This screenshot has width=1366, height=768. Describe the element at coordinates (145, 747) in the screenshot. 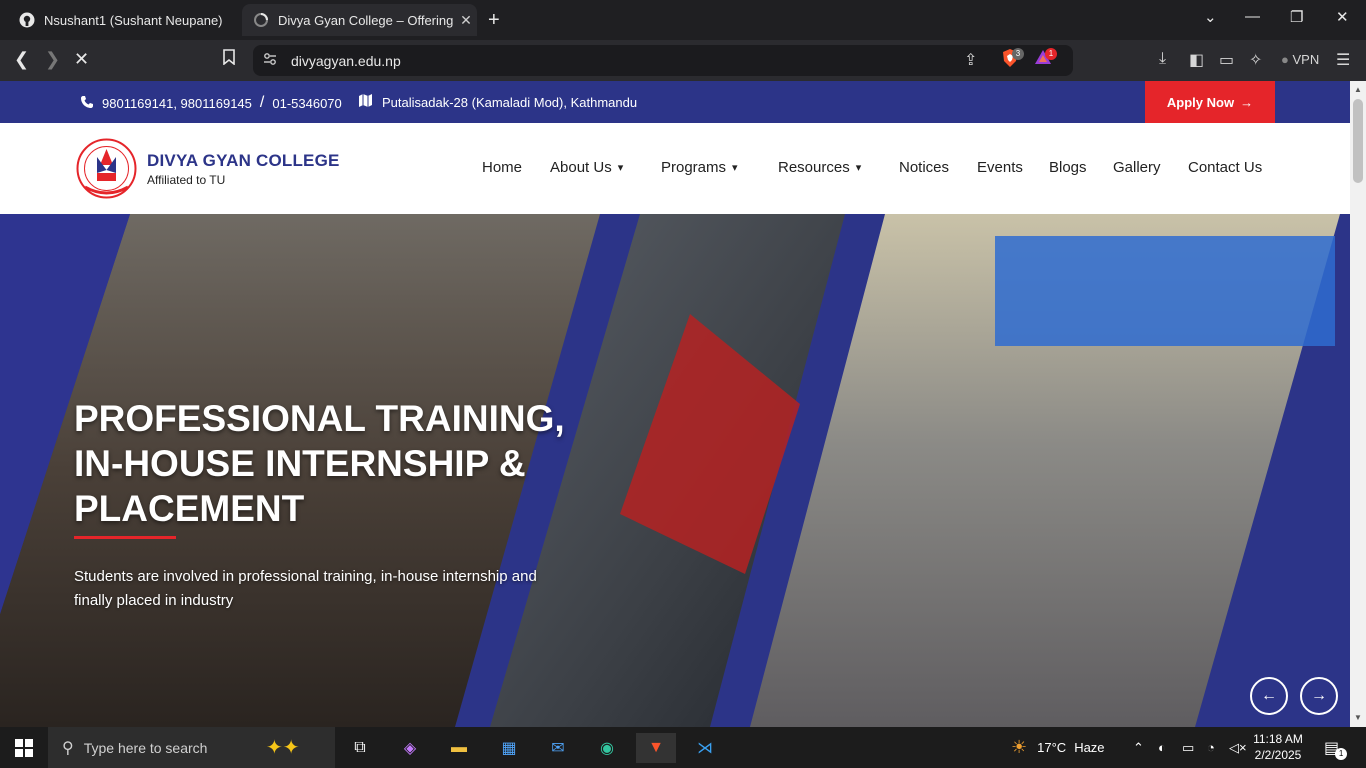

I see `search-placeholder: Type here to search` at that location.